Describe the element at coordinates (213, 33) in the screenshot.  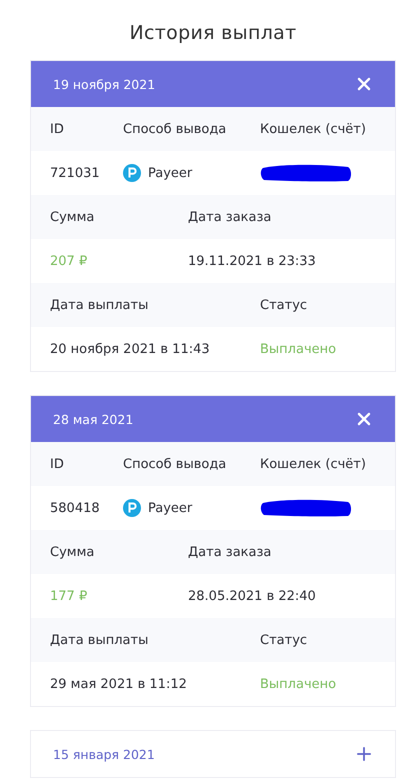
I see `page-title: История выплат` at that location.